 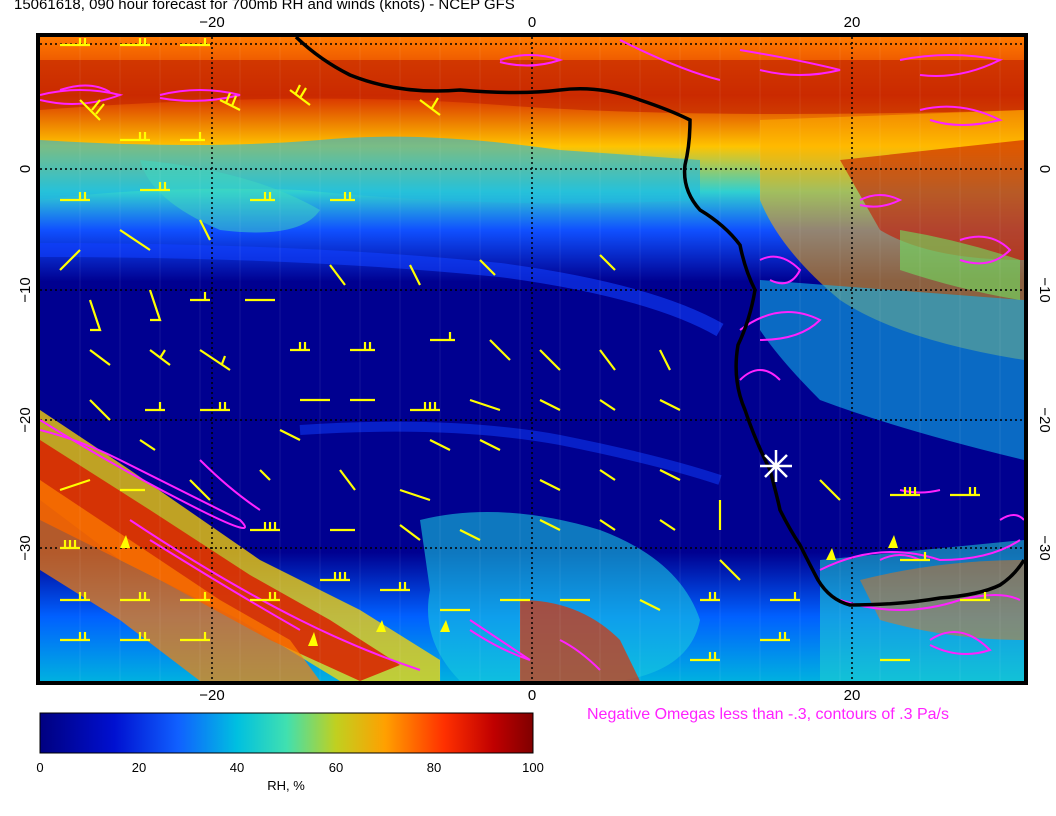 I want to click on x-tick-bottom-3: 20, so click(x=852, y=695).